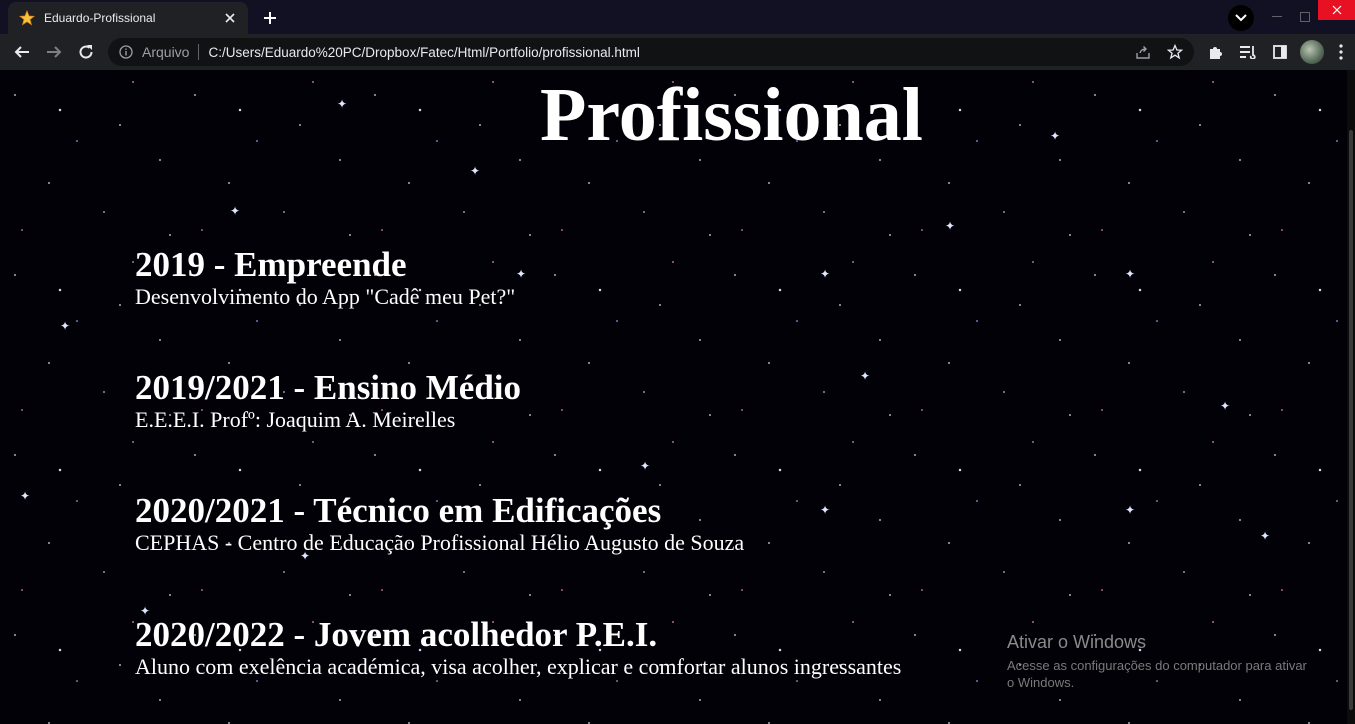  I want to click on entry-description: E.E.E.I. Profº: Joaquim A. Meirelles, so click(295, 419).